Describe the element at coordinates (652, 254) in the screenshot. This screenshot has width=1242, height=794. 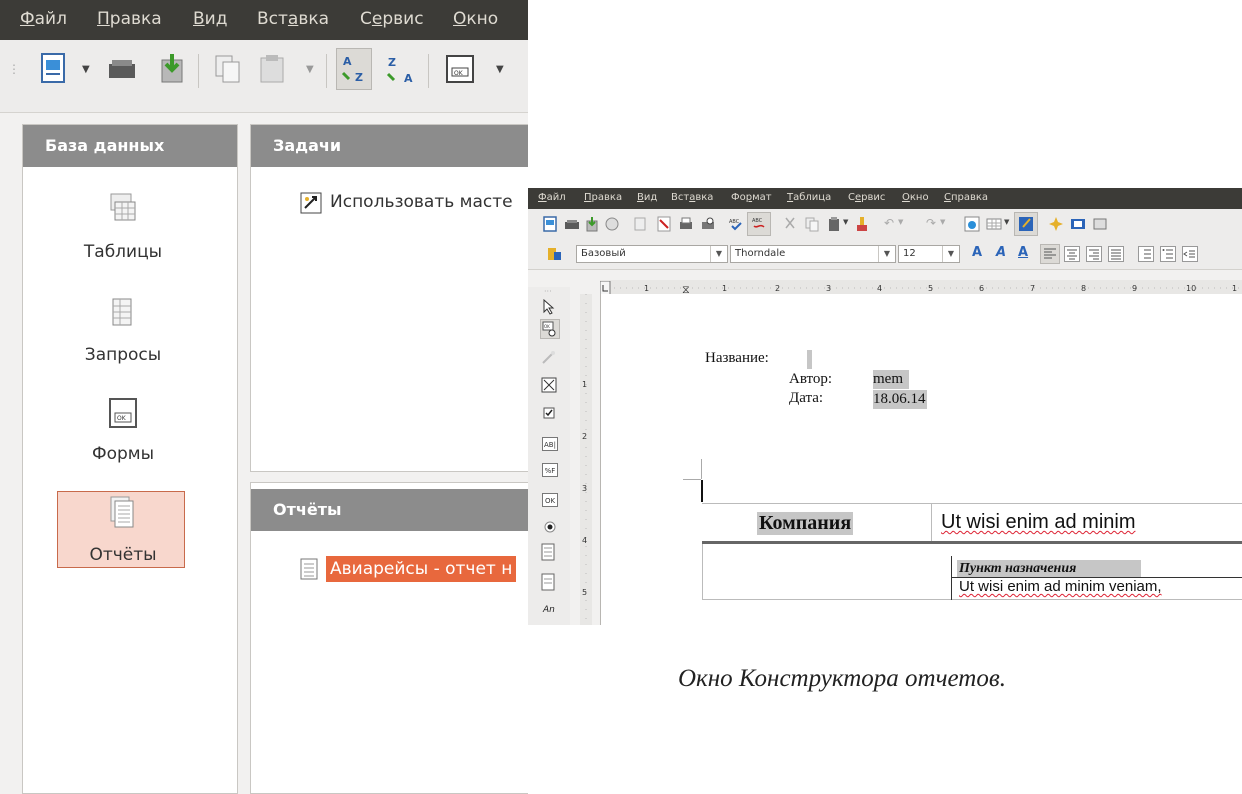
I see `paragraph-style-combo: Базовый ▼` at that location.